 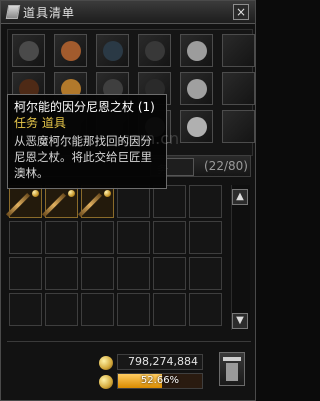 What do you see at coordinates (196, 88) in the screenshot?
I see `equip-slot-earring` at bounding box center [196, 88].